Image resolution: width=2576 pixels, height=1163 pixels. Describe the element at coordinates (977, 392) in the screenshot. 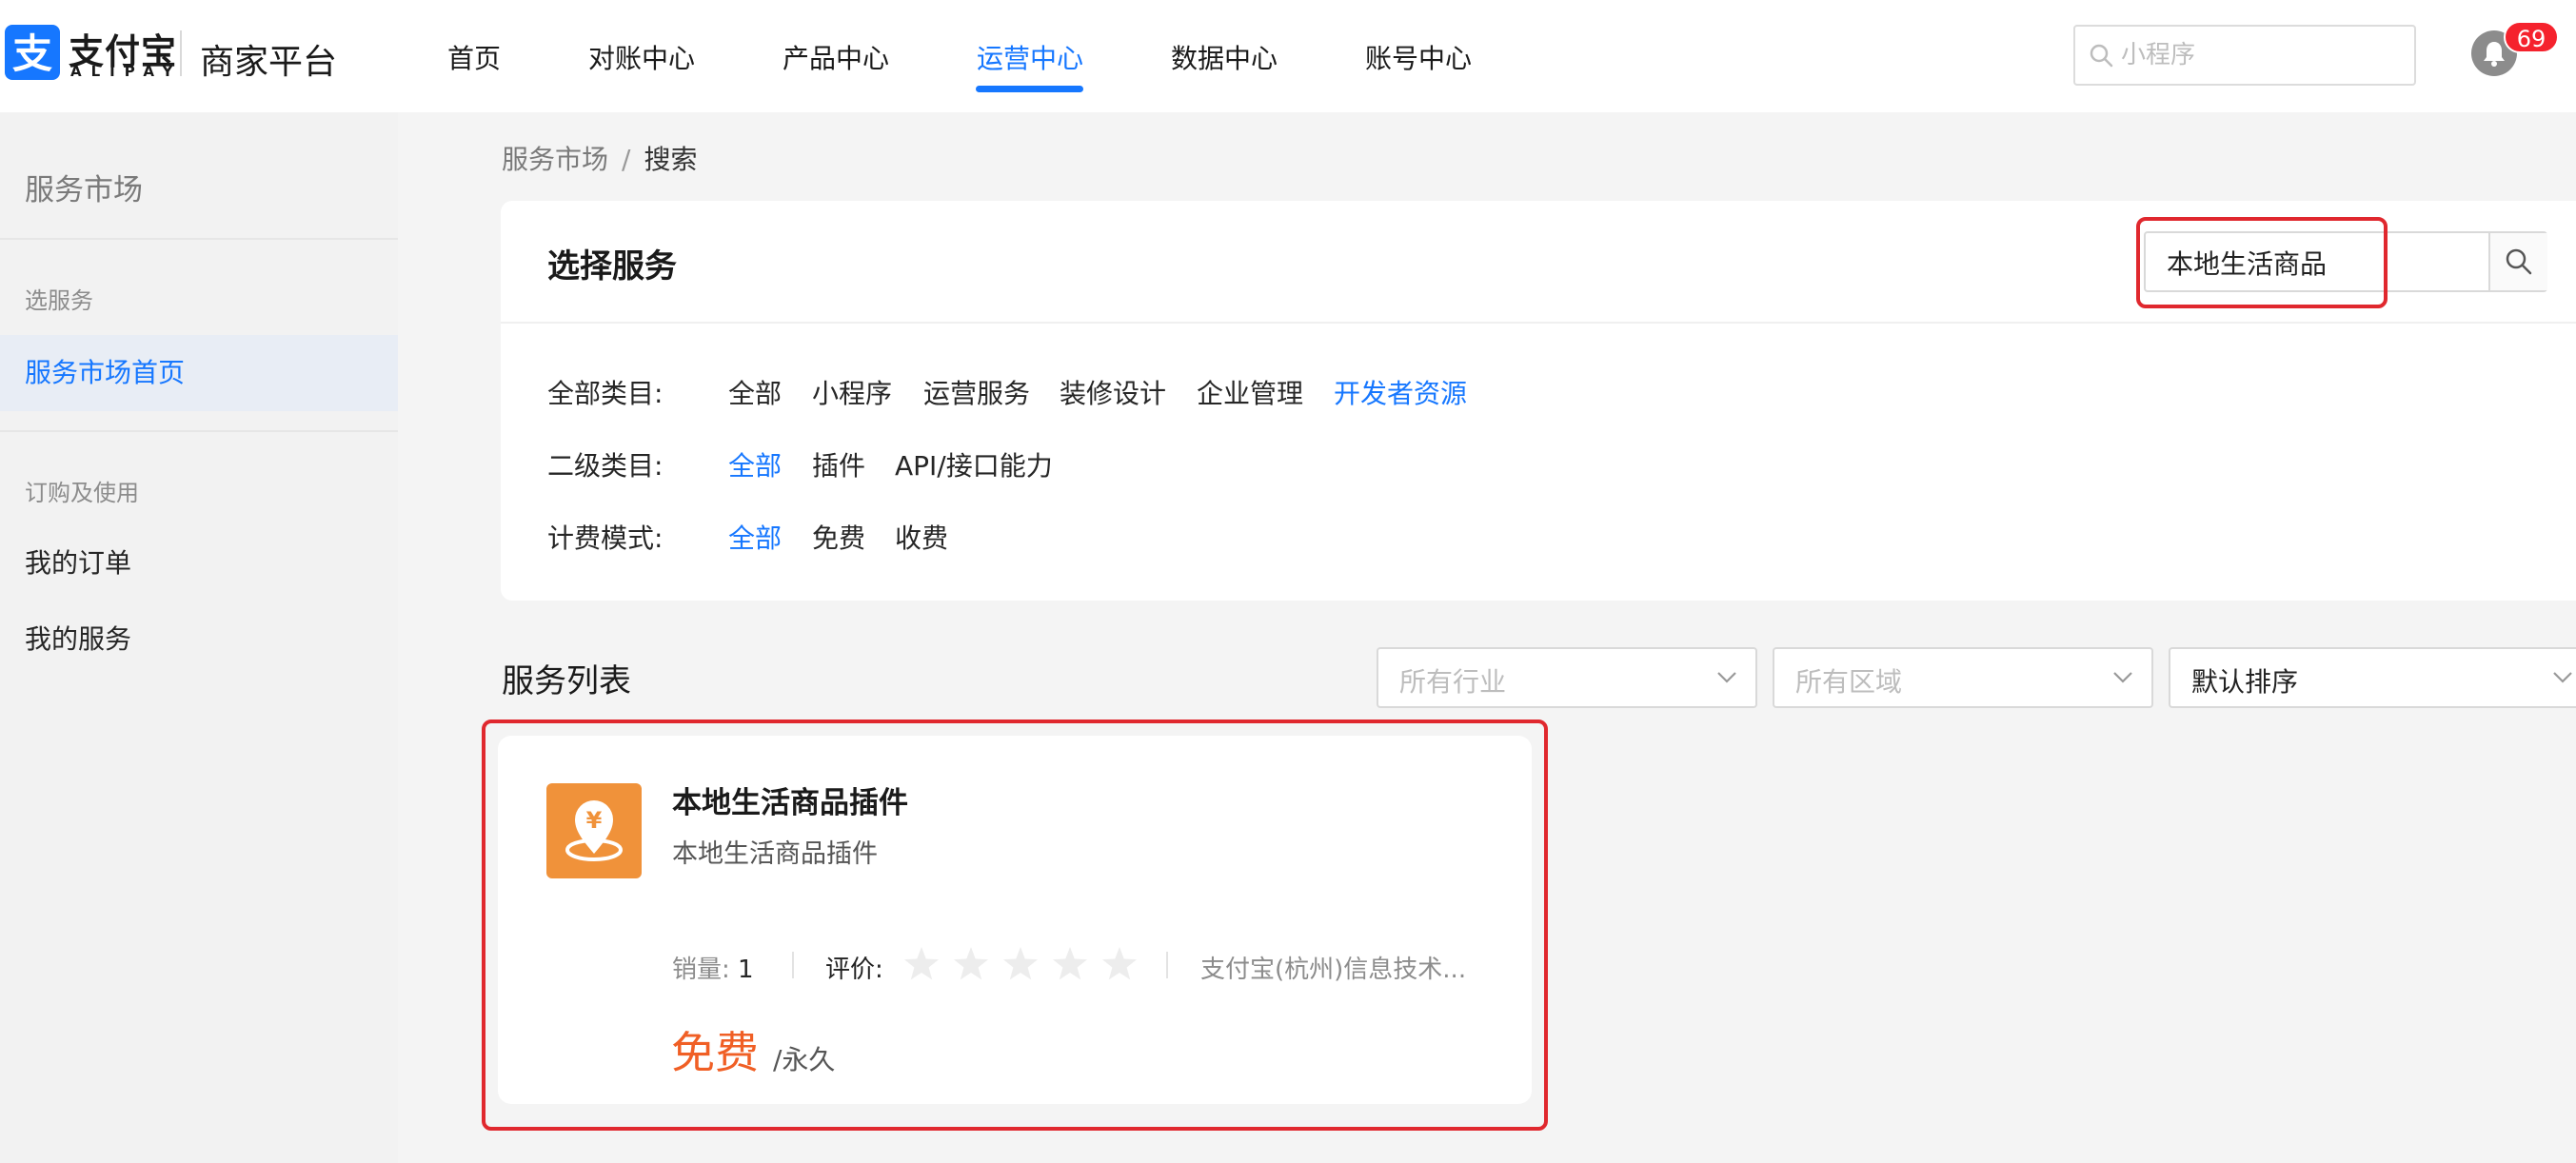

I see `filter-option-operations: 运营服务` at that location.